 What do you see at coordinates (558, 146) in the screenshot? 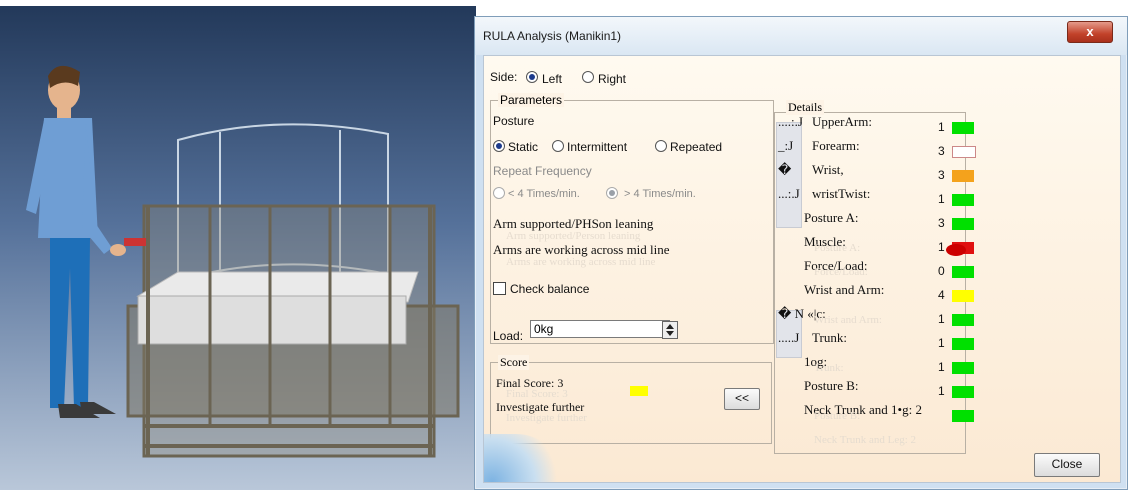
I see `posture-intermittent-radio` at bounding box center [558, 146].